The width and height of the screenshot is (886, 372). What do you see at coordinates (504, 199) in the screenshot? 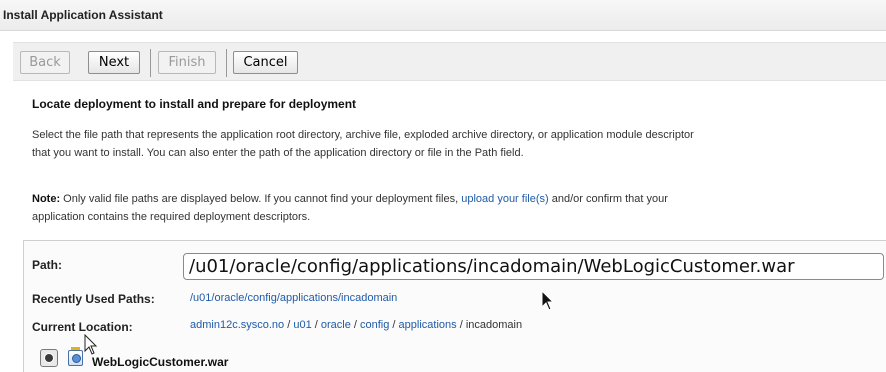
I see `upload-files-link: upload your file(s)` at bounding box center [504, 199].